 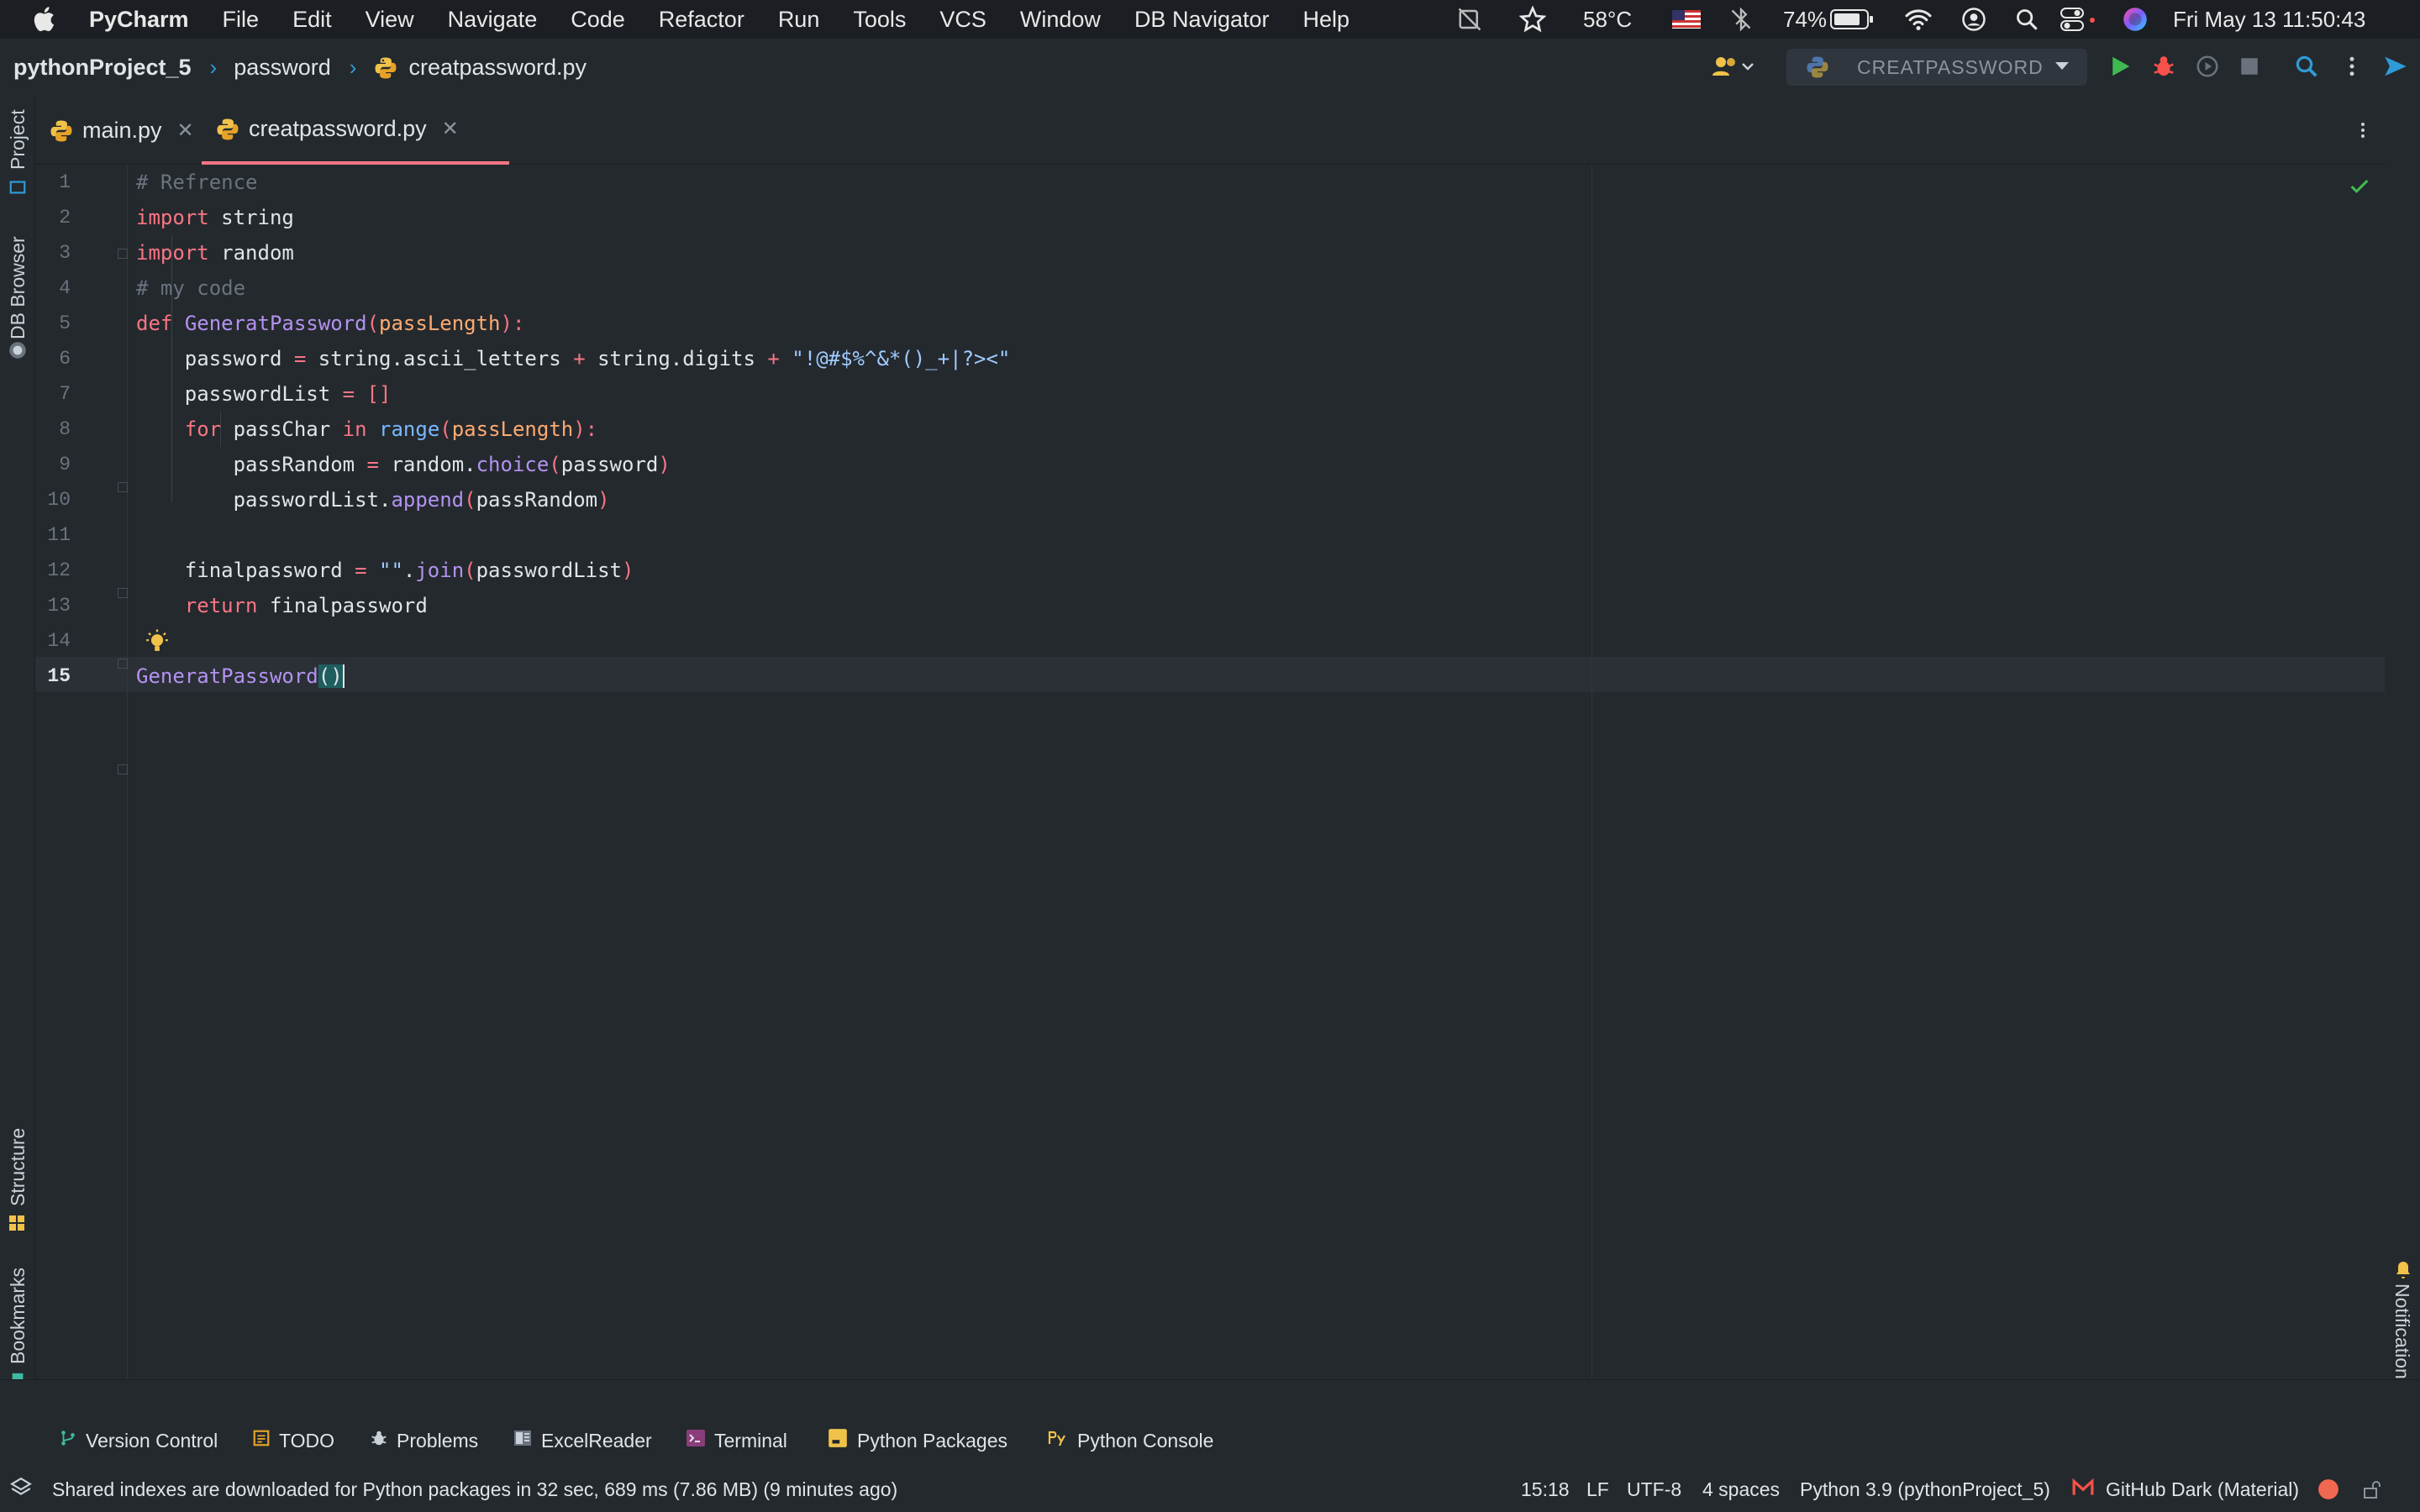 What do you see at coordinates (1145, 1440) in the screenshot?
I see `tool-window-label: Python Console` at bounding box center [1145, 1440].